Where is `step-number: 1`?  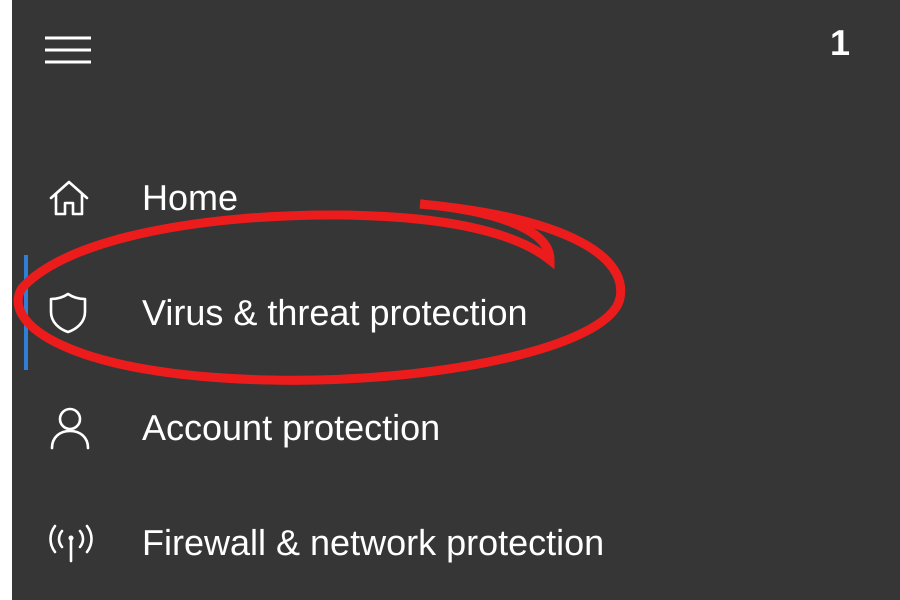
step-number: 1 is located at coordinates (840, 43).